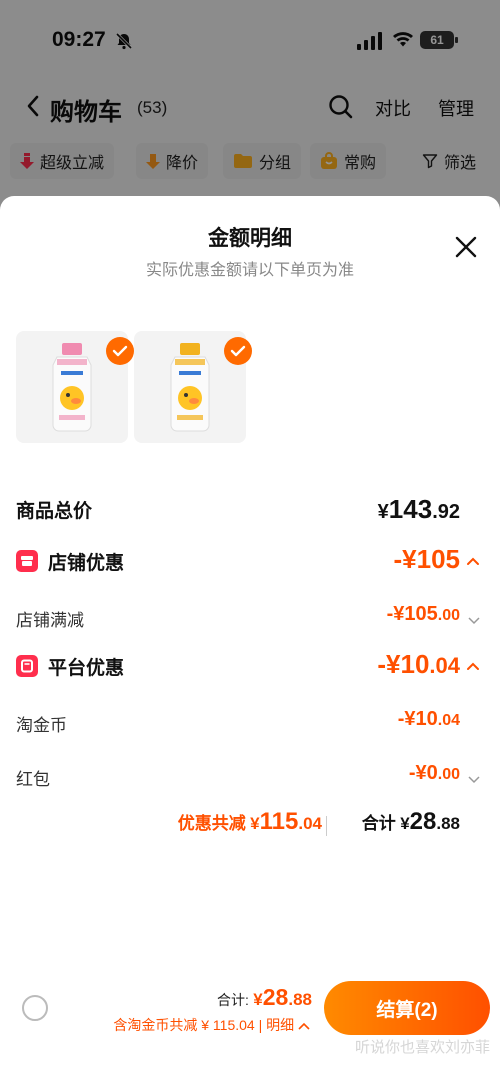 Image resolution: width=500 pixels, height=1087 pixels. Describe the element at coordinates (86, 563) in the screenshot. I see `shop-discount-label: 店铺优惠` at that location.